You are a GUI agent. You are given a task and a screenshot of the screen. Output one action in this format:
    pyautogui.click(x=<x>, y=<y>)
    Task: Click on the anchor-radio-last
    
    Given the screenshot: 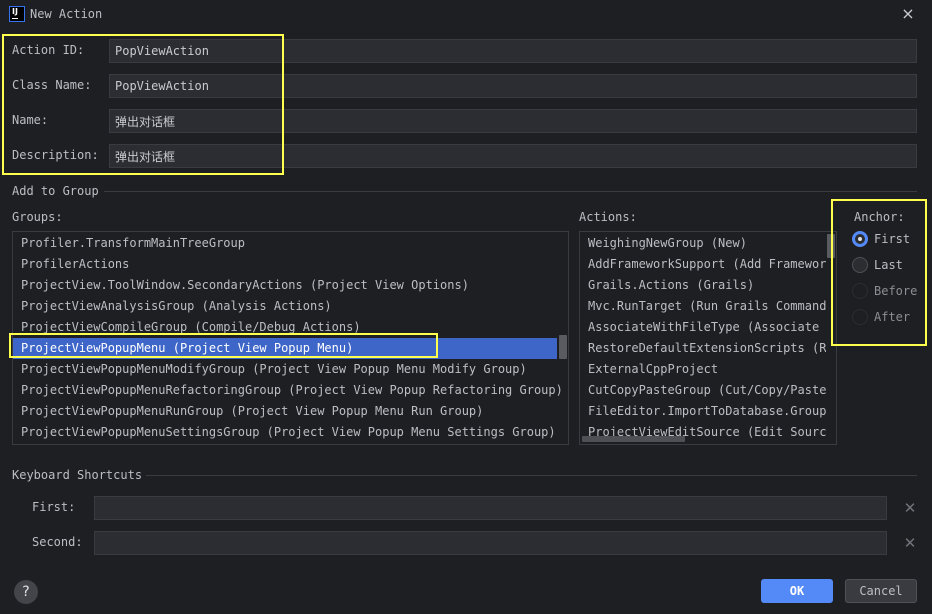 What is the action you would take?
    pyautogui.click(x=860, y=265)
    